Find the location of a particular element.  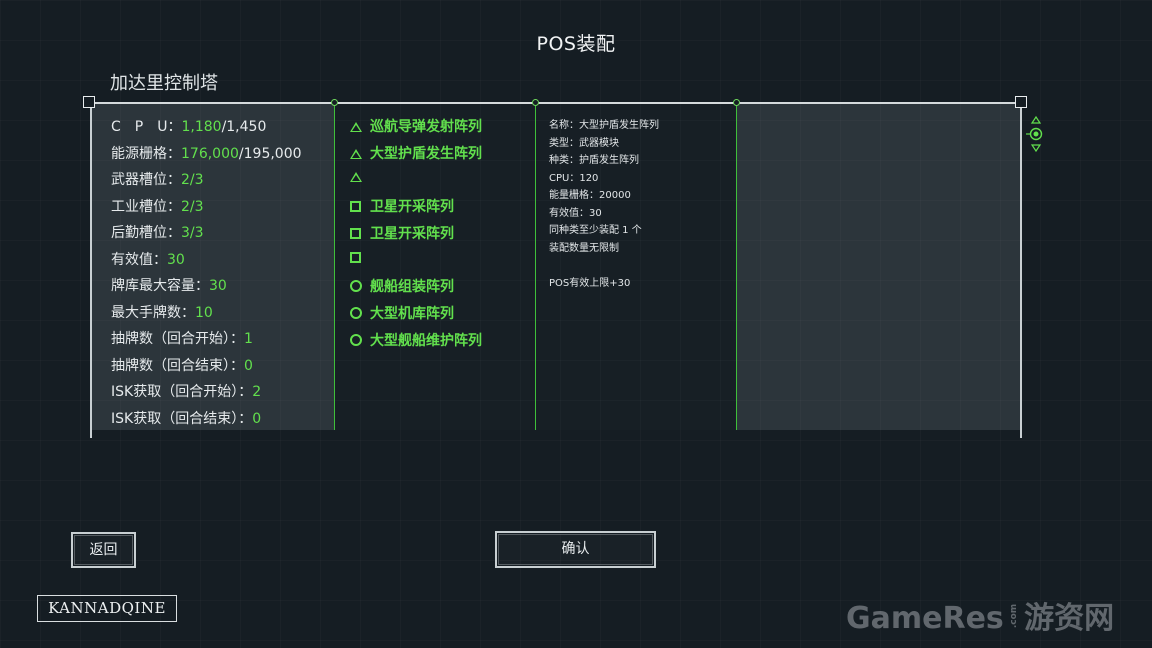

stat-label: ISK获取（回合结束）： is located at coordinates (182, 418).